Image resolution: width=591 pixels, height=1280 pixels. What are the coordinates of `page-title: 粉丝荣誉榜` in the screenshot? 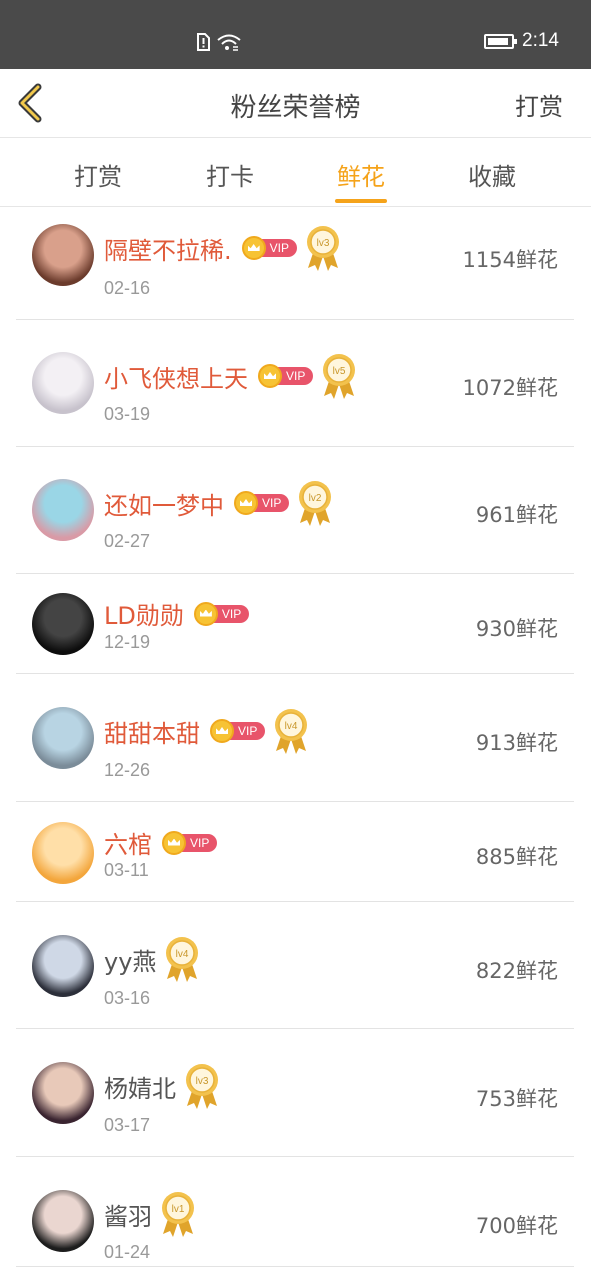 It's located at (295, 108).